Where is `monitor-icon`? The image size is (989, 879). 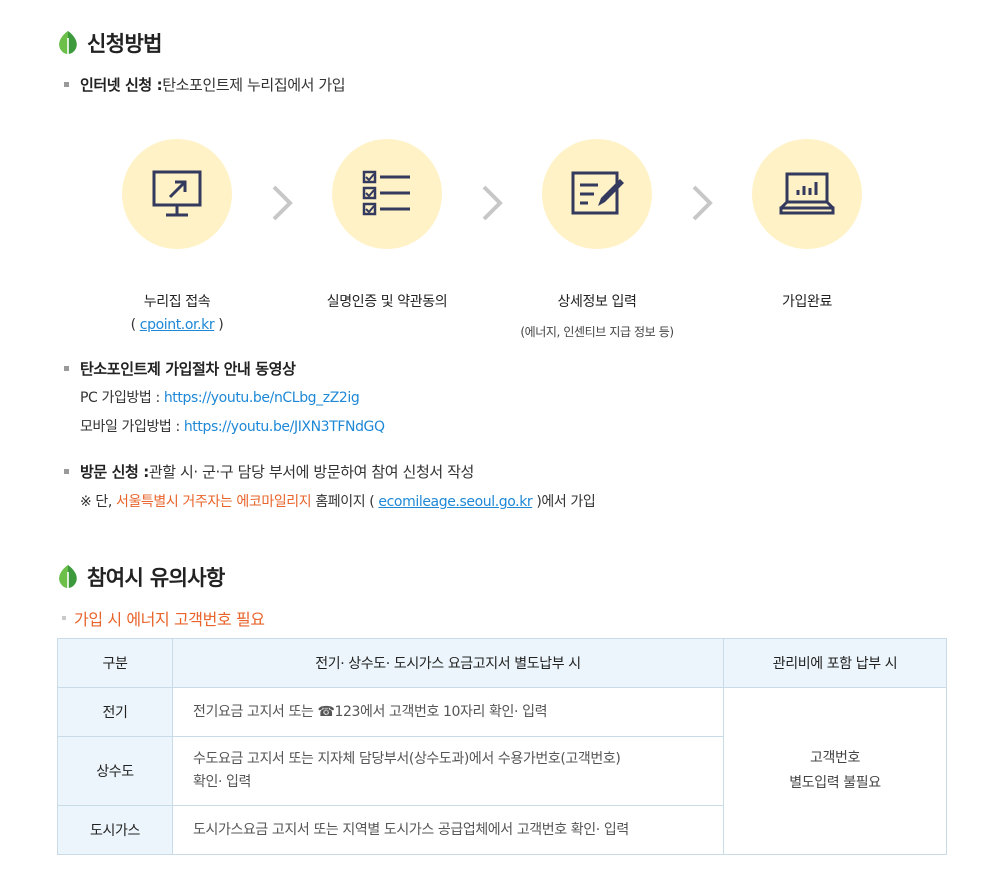 monitor-icon is located at coordinates (177, 193).